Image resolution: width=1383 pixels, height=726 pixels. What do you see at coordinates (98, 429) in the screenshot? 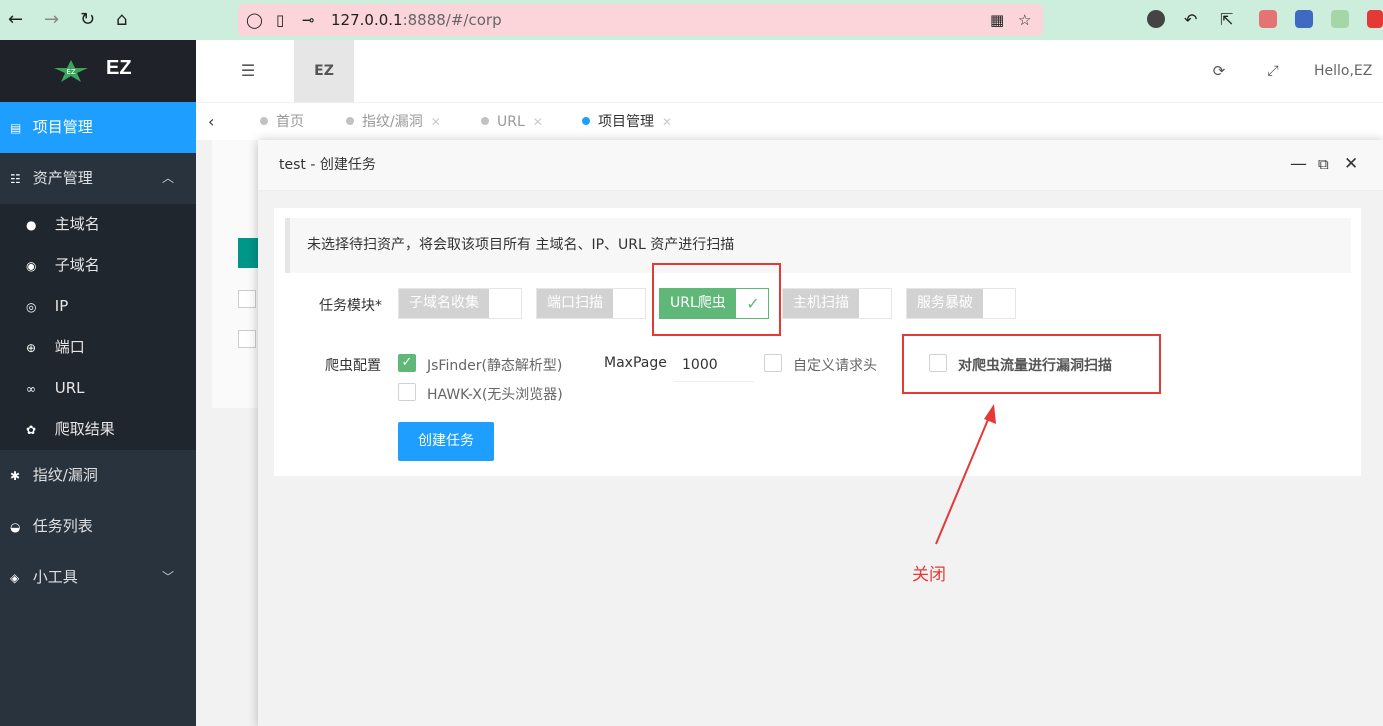
I see `sidebar-item-crawl-results: ✿ 爬取结果` at bounding box center [98, 429].